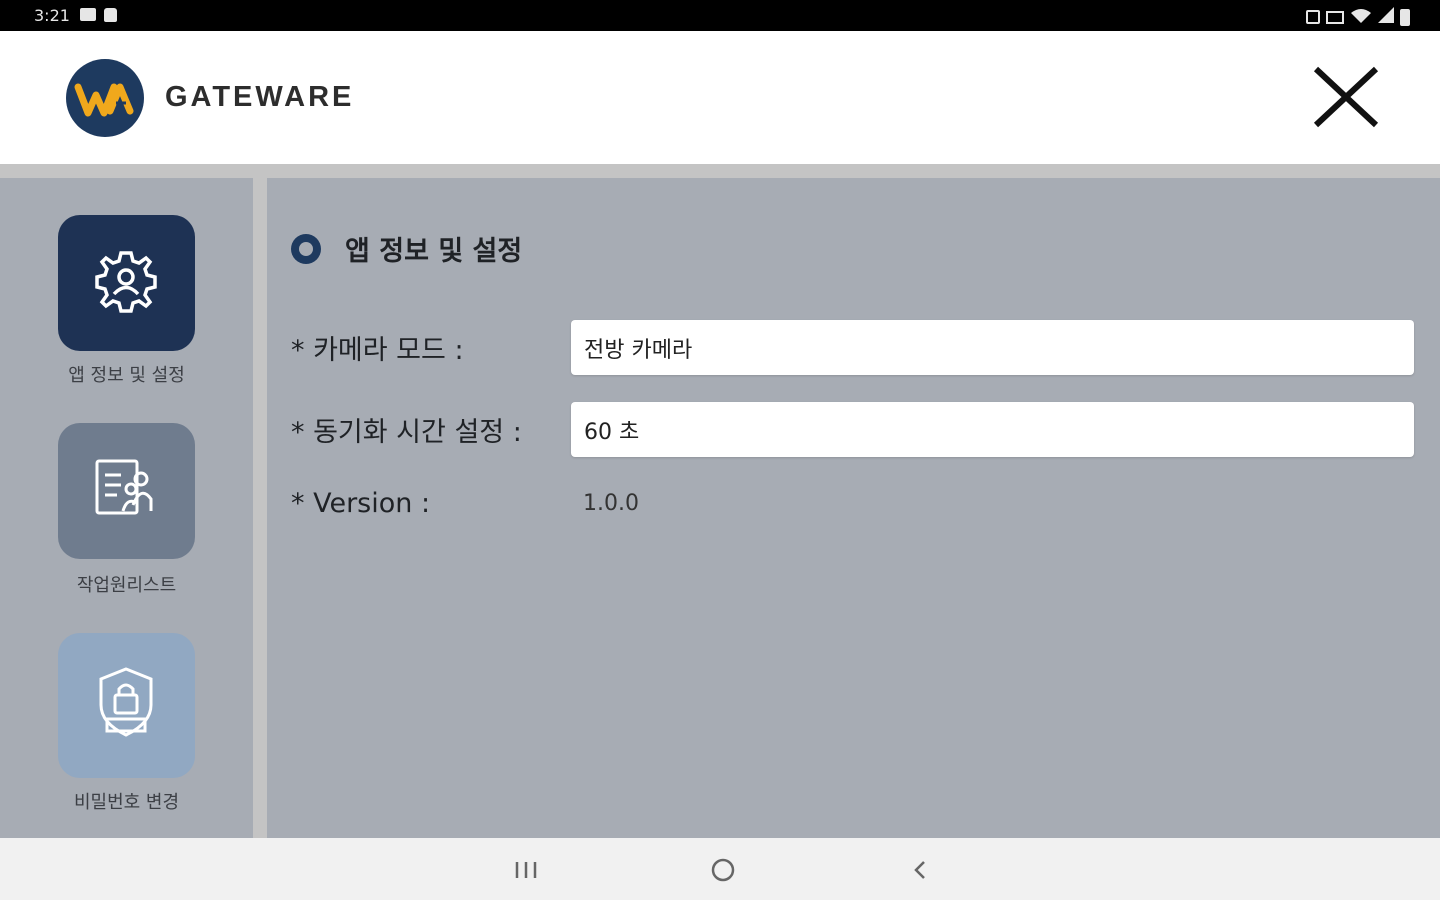 The height and width of the screenshot is (900, 1440). I want to click on close-icon, so click(1346, 99).